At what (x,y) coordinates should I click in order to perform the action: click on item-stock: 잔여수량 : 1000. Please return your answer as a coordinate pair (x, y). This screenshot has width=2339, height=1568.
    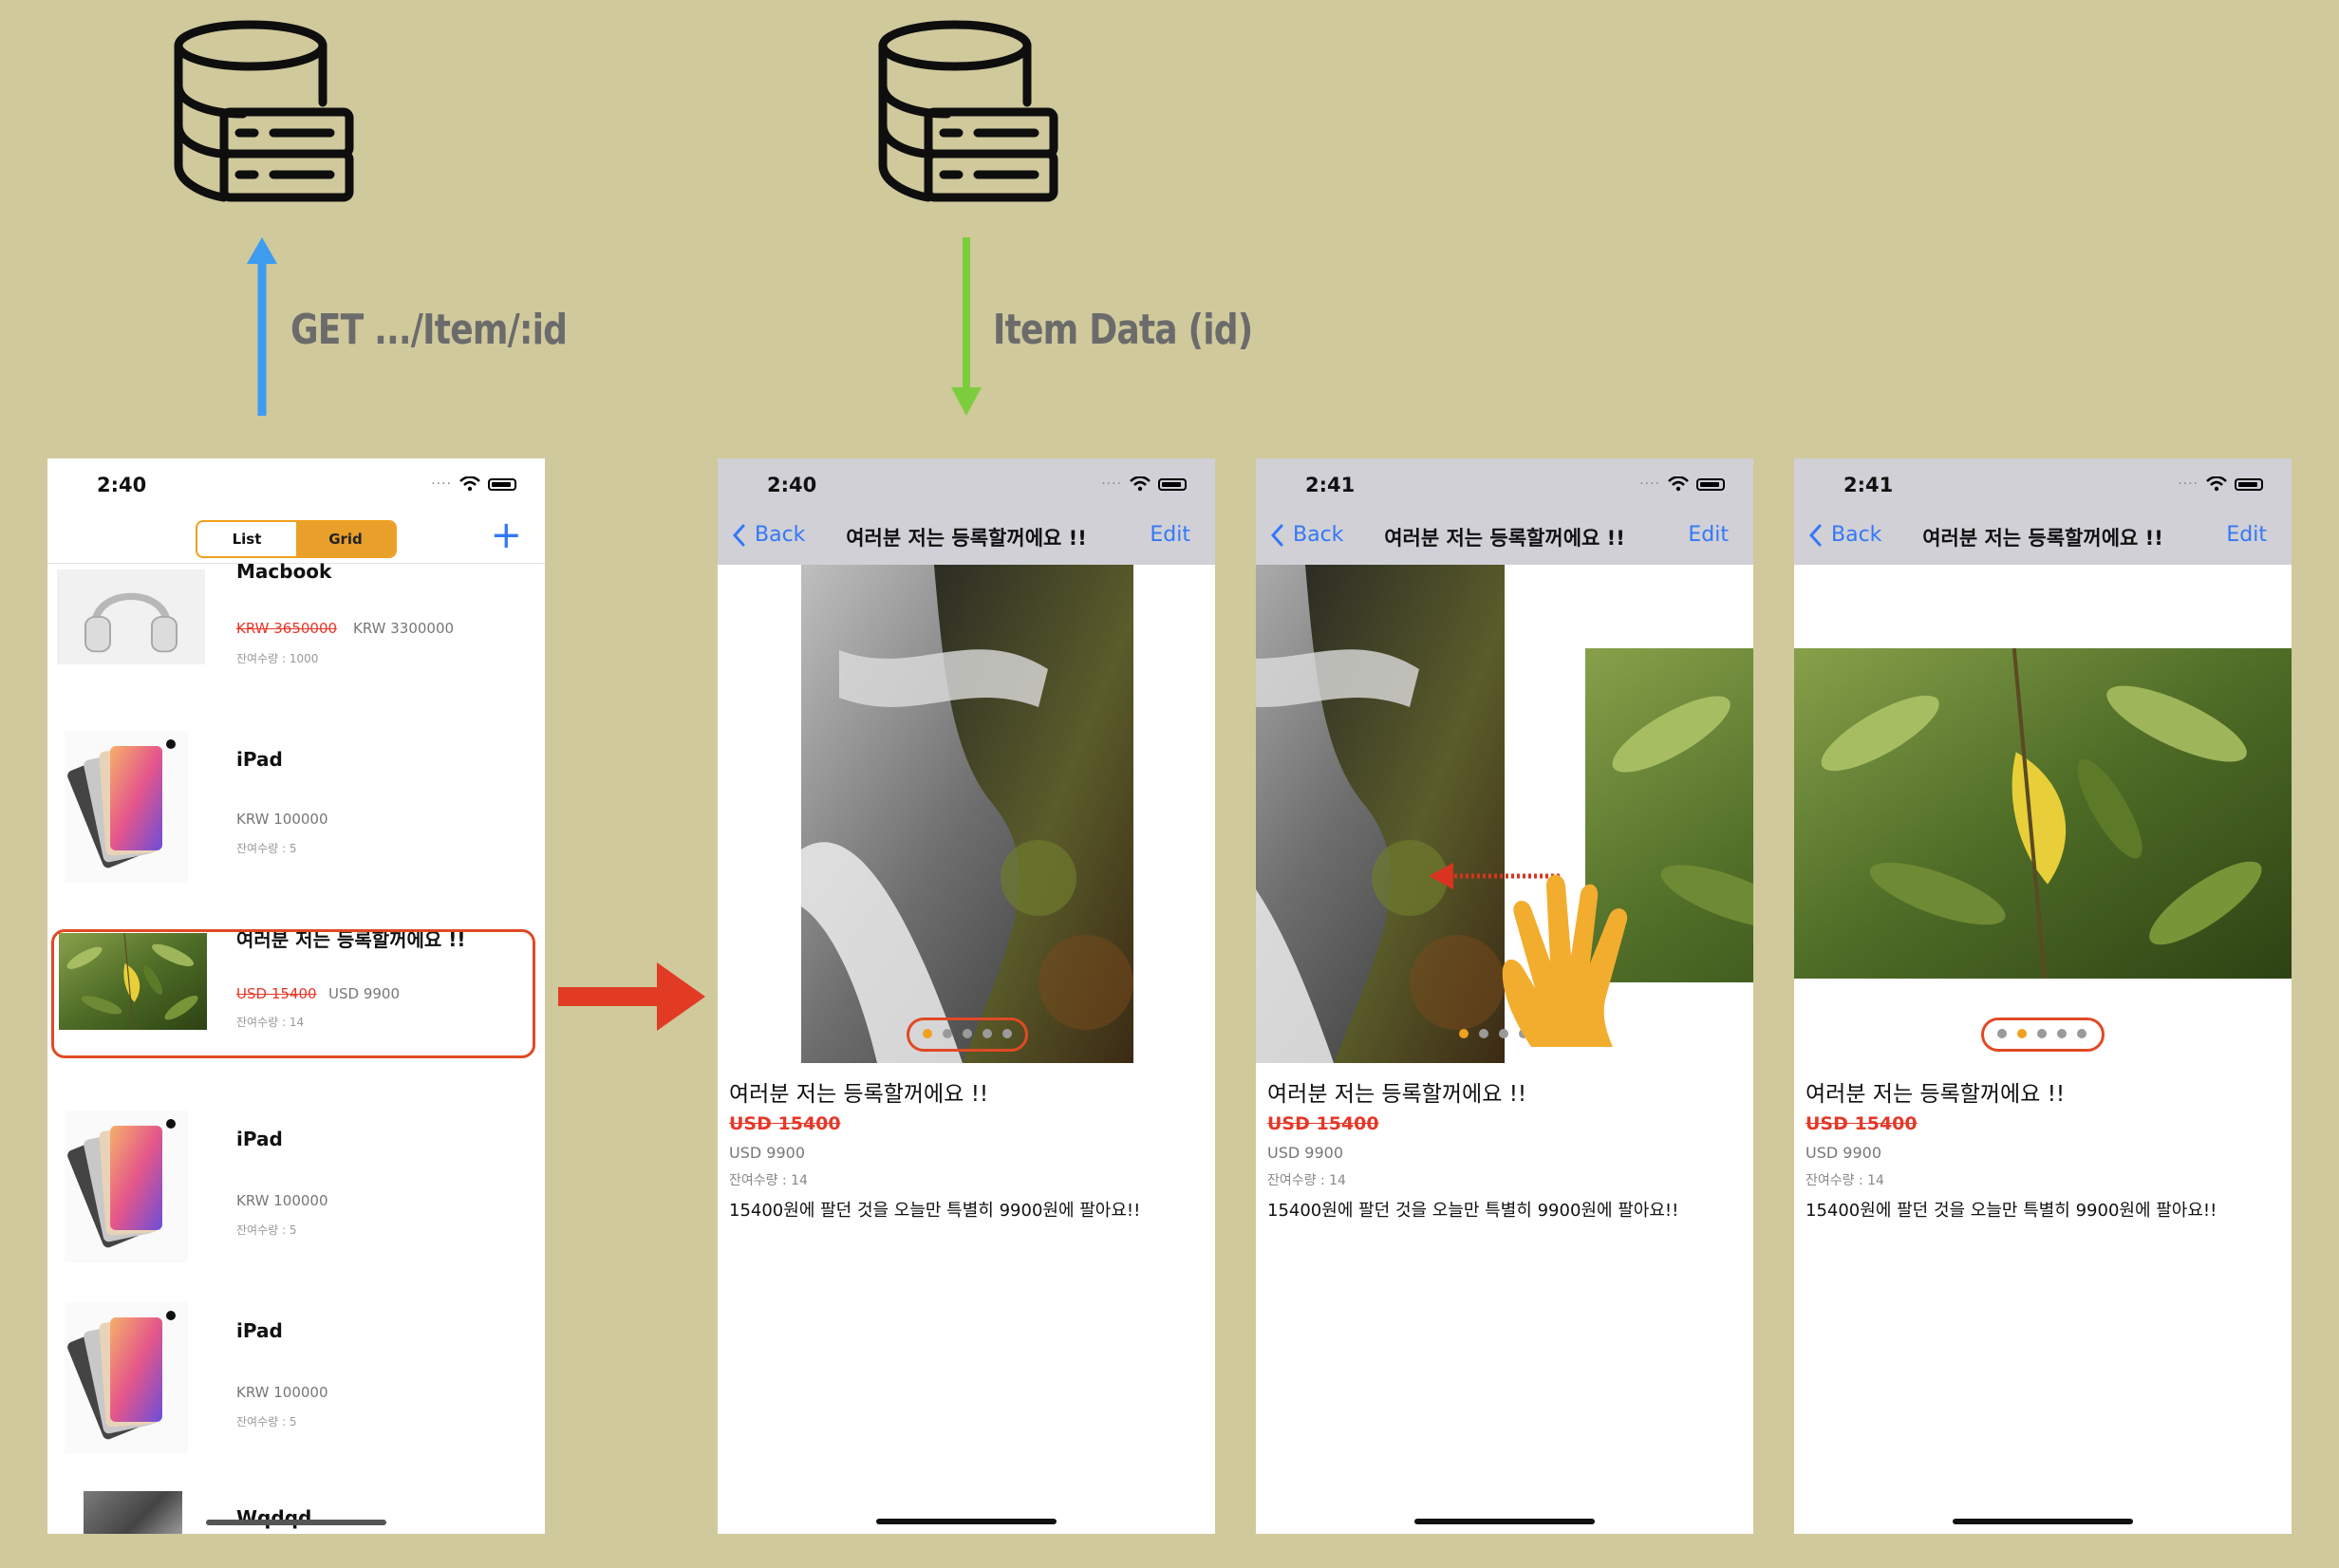
    Looking at the image, I should click on (277, 659).